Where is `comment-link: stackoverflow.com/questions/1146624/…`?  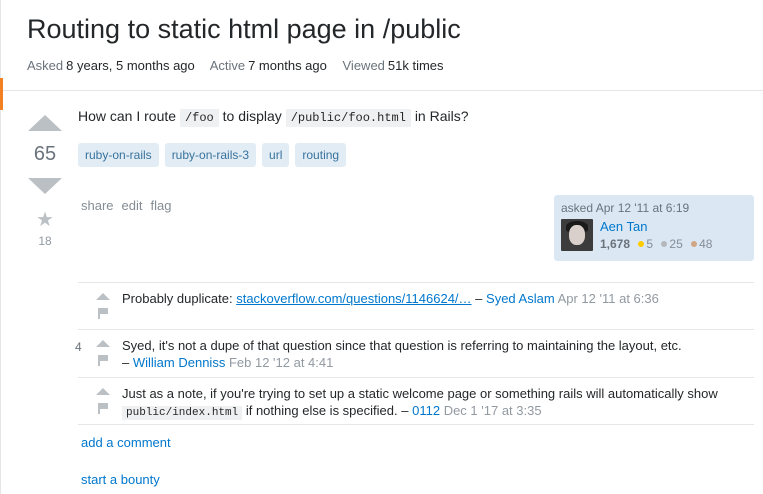 comment-link: stackoverflow.com/questions/1146624/… is located at coordinates (353, 298).